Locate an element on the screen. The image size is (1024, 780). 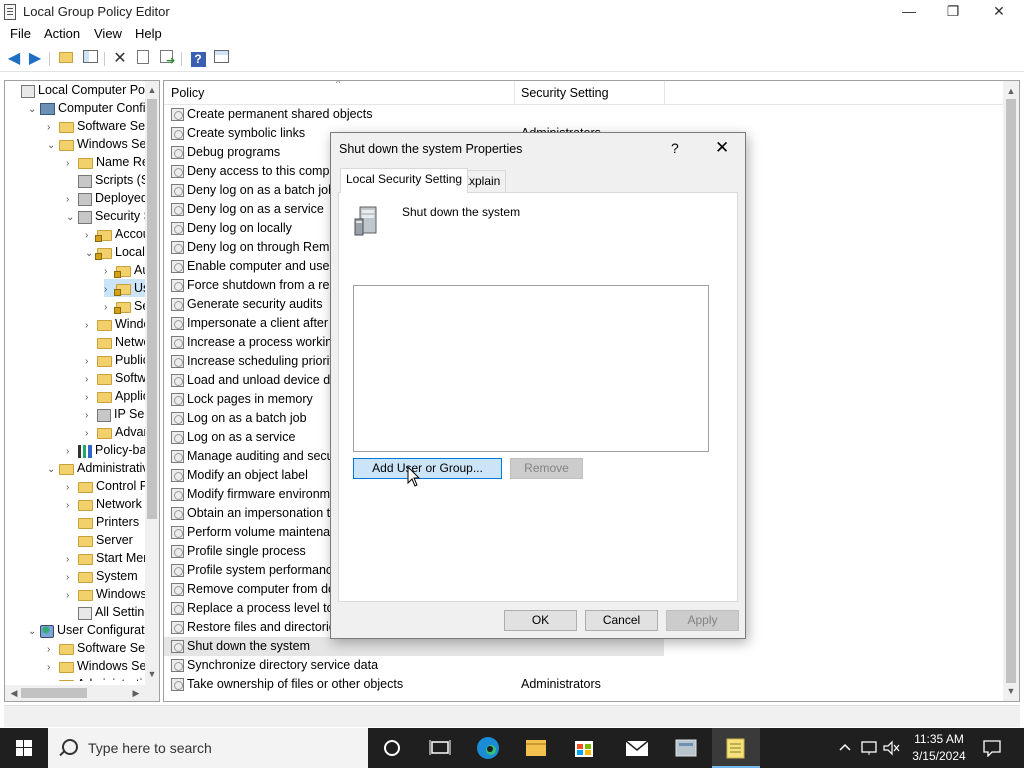
tree-node: ›Policy-bas is located at coordinates (105, 450).